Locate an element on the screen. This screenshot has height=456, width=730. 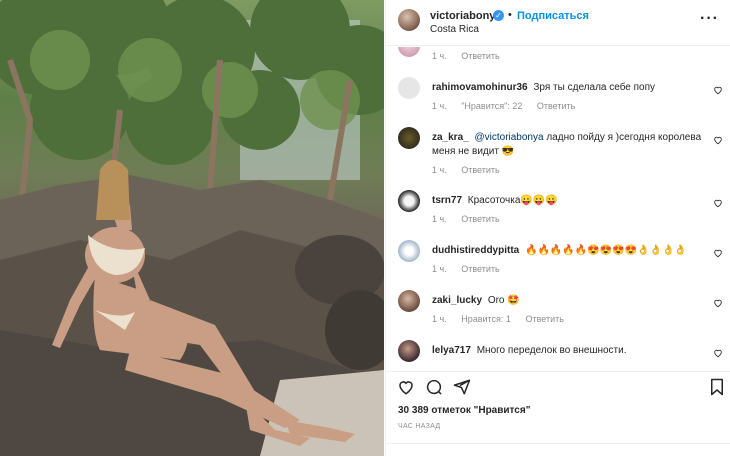
likes-count: 30 389 отметок "Нравится" is located at coordinates (464, 410).